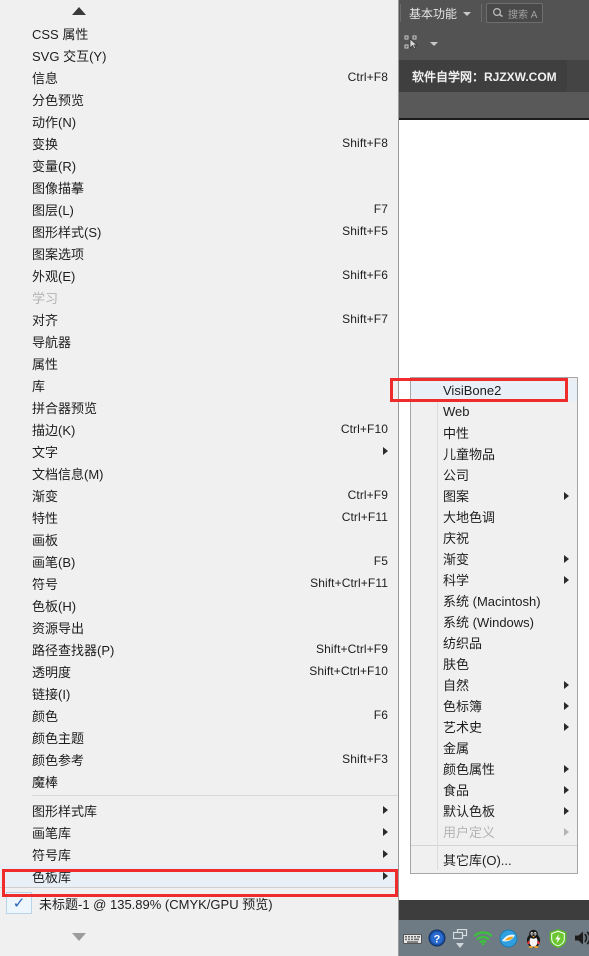 The image size is (589, 956). I want to click on submenu-item-kids-stuff: 儿童物品, so click(494, 453).